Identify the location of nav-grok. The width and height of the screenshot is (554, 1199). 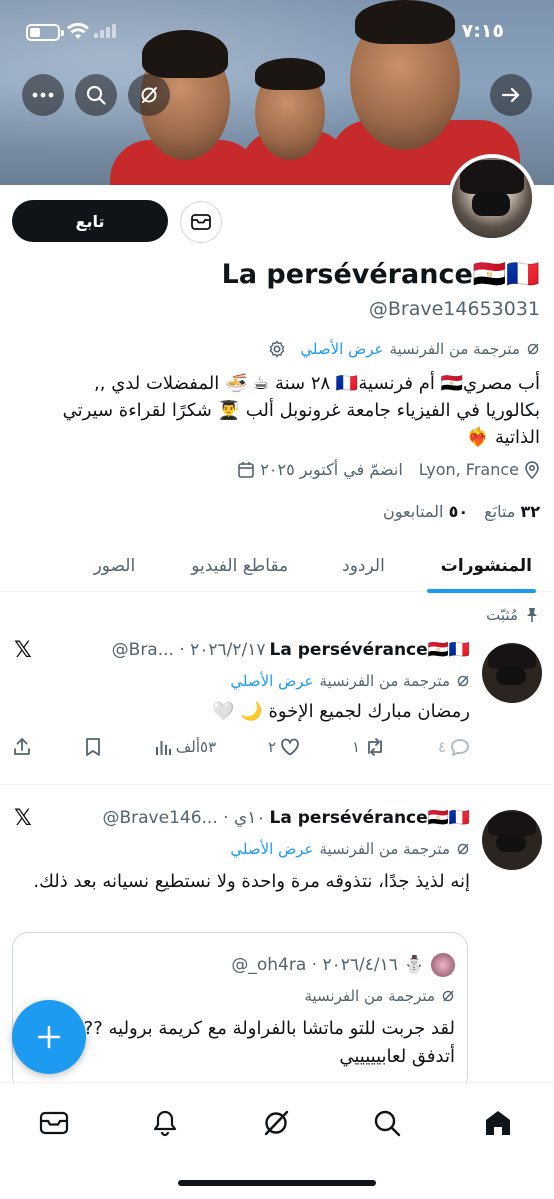
(276, 1123).